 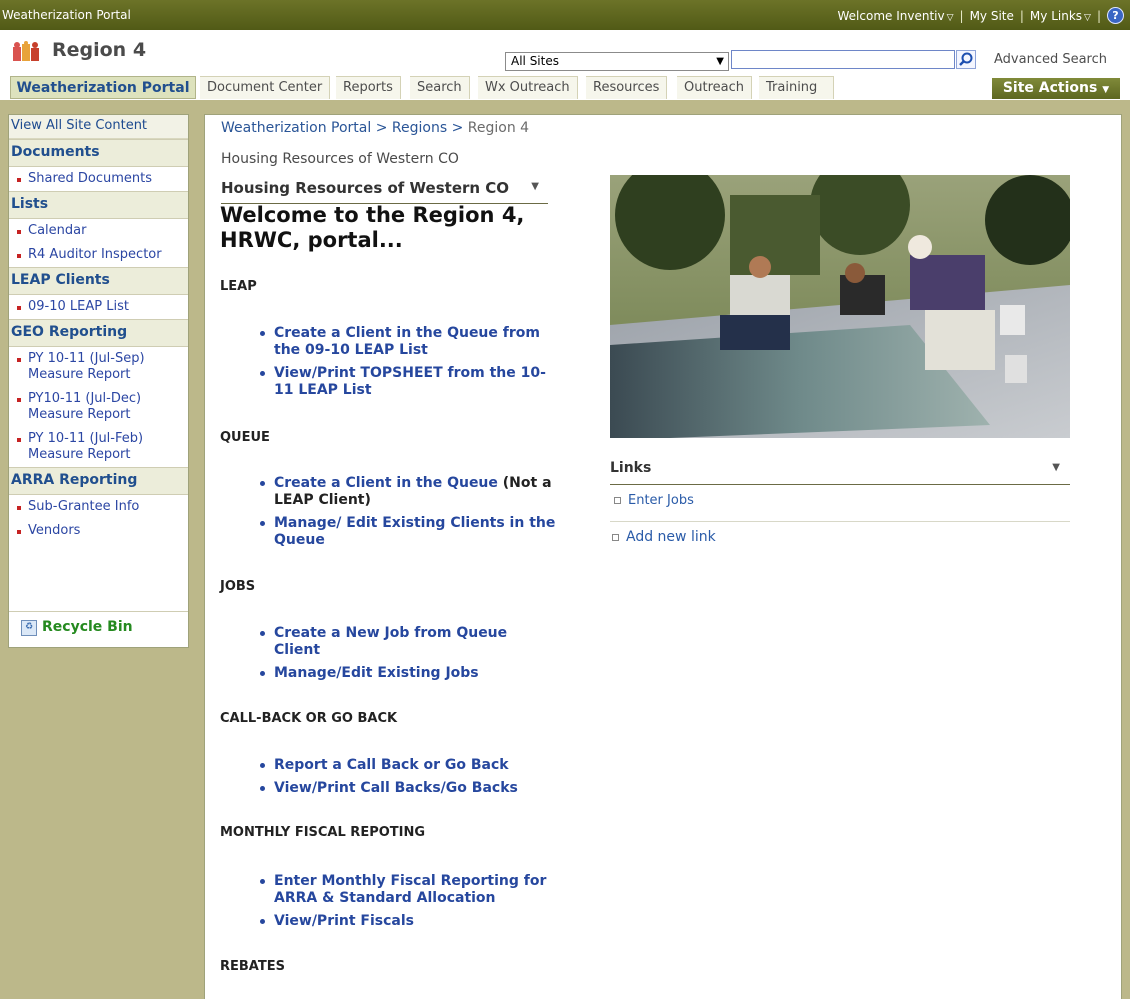 What do you see at coordinates (98, 531) in the screenshot?
I see `ql-item-vendors: Vendors` at bounding box center [98, 531].